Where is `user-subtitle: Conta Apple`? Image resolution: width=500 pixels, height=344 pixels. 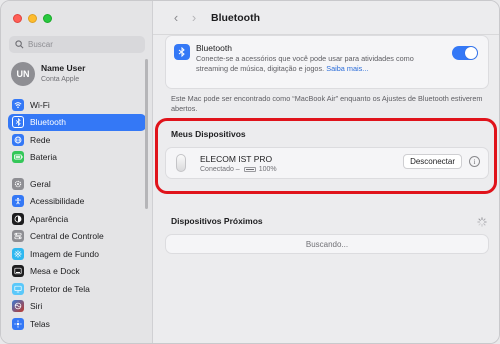 user-subtitle: Conta Apple is located at coordinates (60, 79).